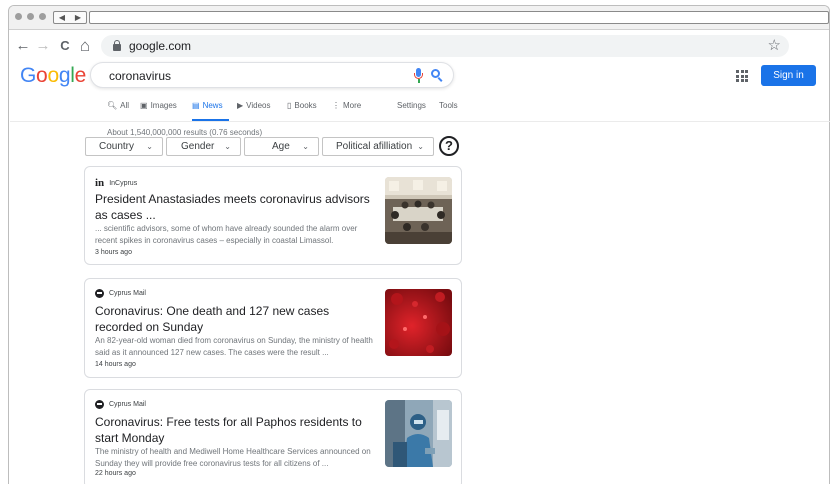 The width and height of the screenshot is (830, 484). I want to click on political-filter-label: Political afilliation, so click(374, 146).